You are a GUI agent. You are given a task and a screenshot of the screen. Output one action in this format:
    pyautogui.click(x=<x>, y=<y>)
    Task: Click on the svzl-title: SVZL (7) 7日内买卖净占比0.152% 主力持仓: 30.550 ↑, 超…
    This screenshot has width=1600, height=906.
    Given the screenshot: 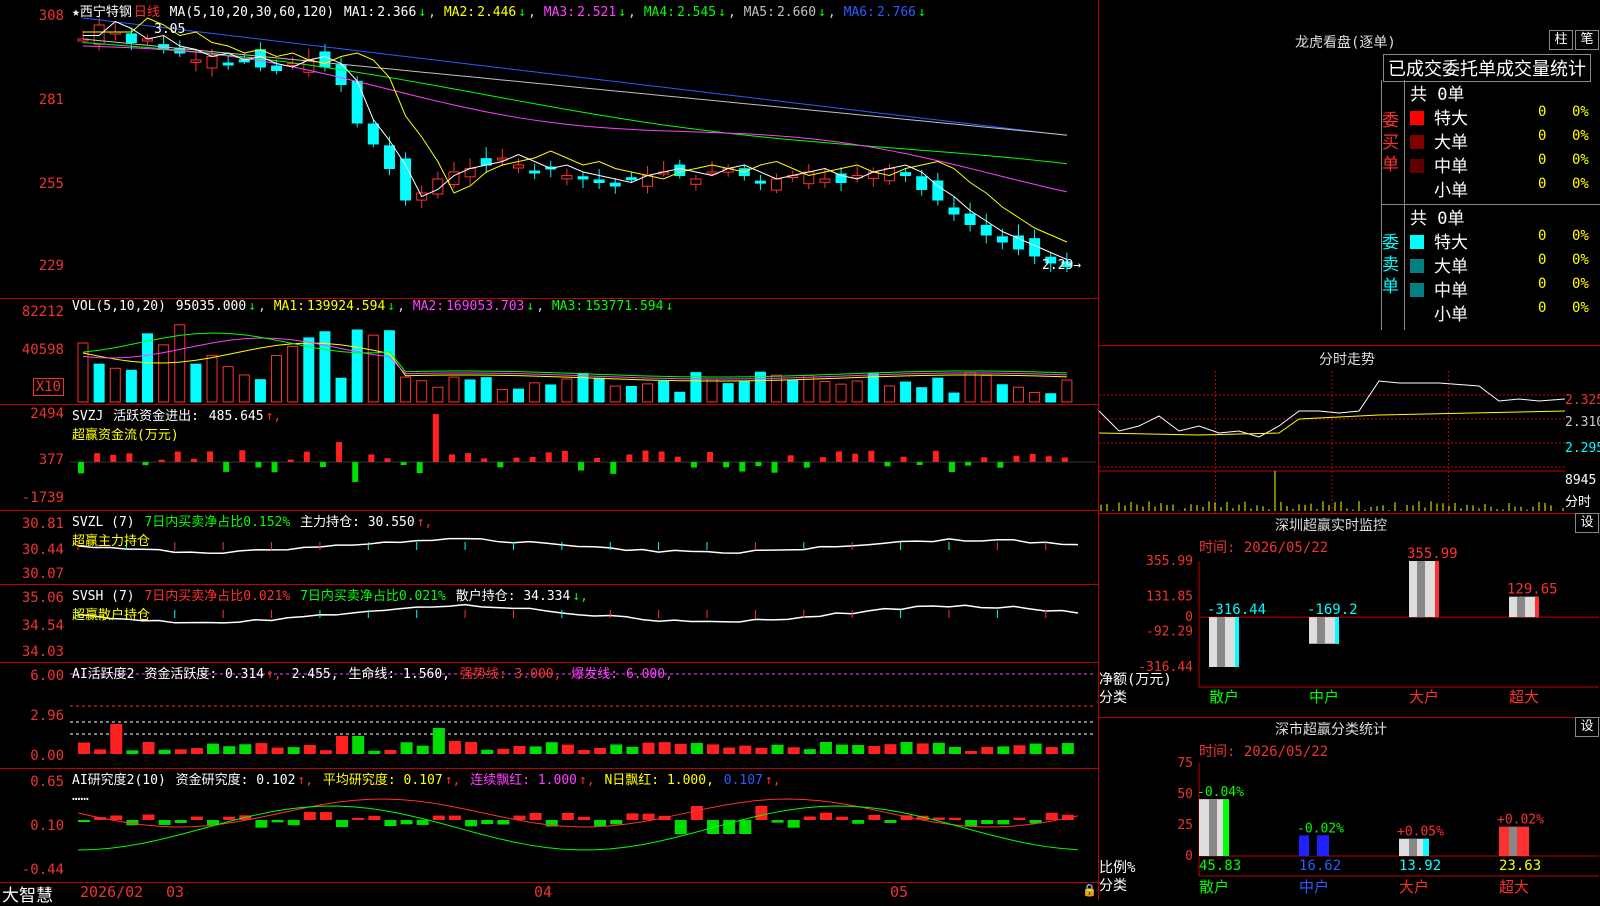 What is the action you would take?
    pyautogui.click(x=252, y=532)
    